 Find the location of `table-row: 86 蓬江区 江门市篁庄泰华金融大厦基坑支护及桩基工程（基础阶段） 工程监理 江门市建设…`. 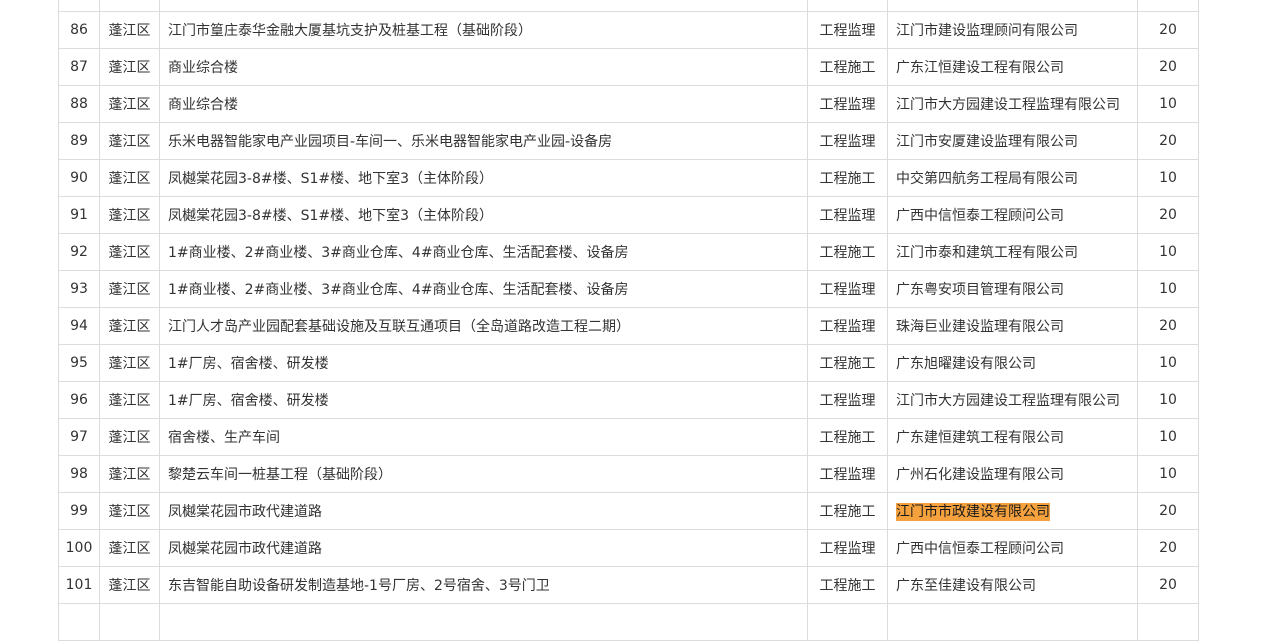

table-row: 86 蓬江区 江门市篁庄泰华金融大厦基坑支护及桩基工程（基础阶段） 工程监理 江门市建设… is located at coordinates (628, 30).